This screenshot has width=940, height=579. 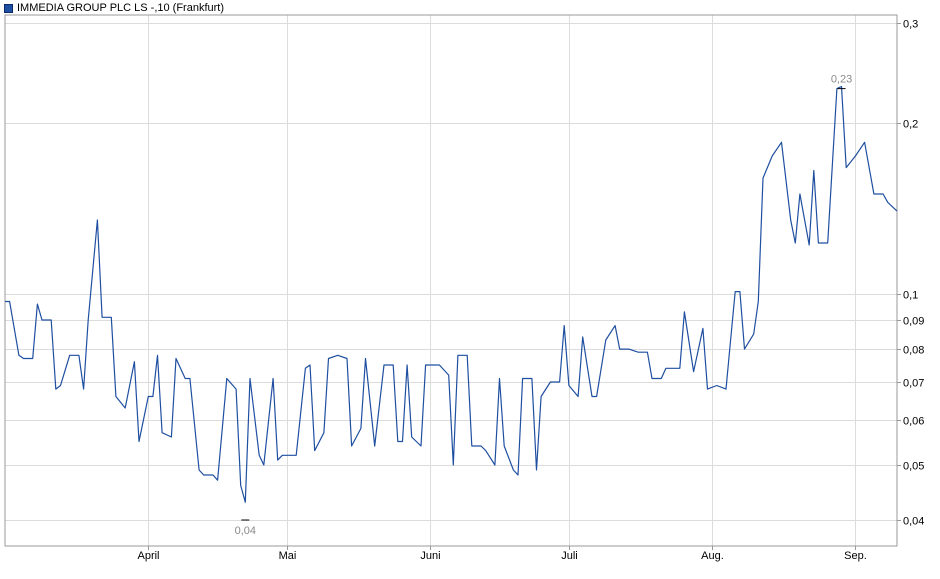 I want to click on y-tick-label: 0,2, so click(x=910, y=125).